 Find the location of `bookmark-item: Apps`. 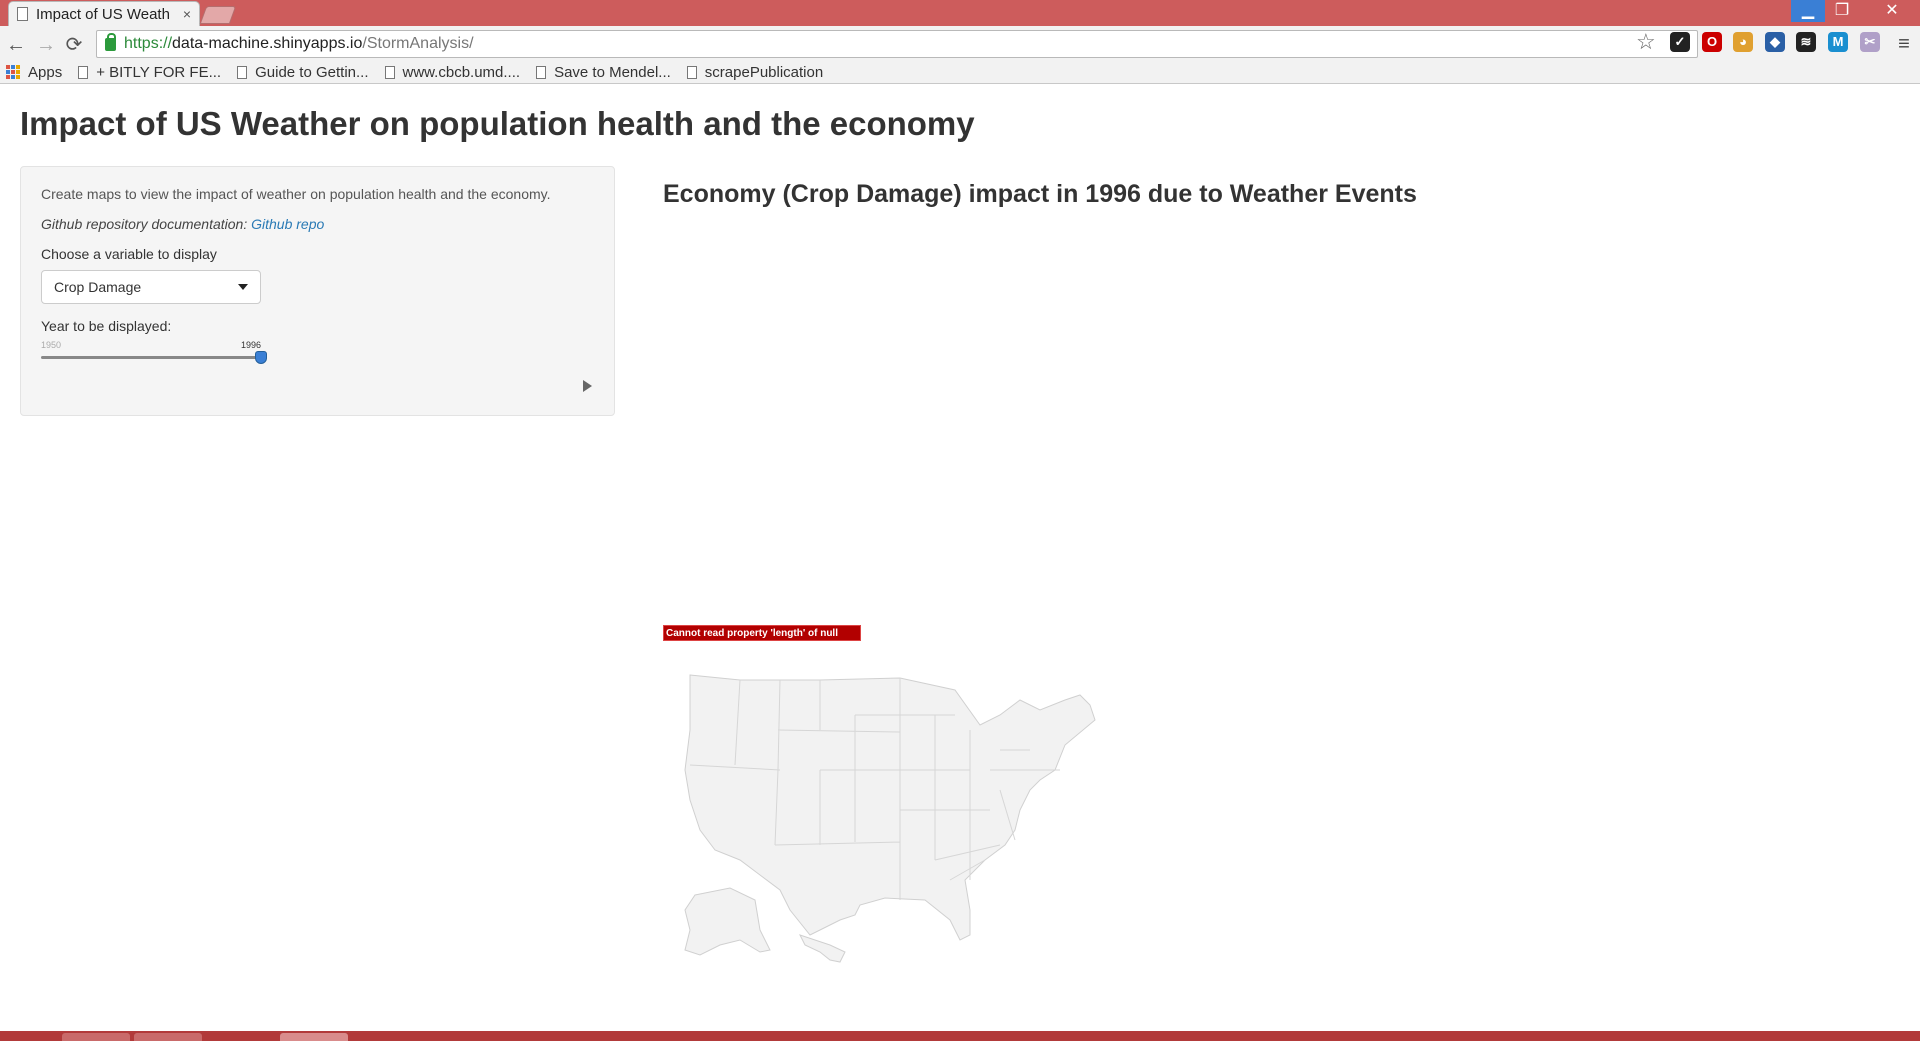

bookmark-item: Apps is located at coordinates (34, 72).